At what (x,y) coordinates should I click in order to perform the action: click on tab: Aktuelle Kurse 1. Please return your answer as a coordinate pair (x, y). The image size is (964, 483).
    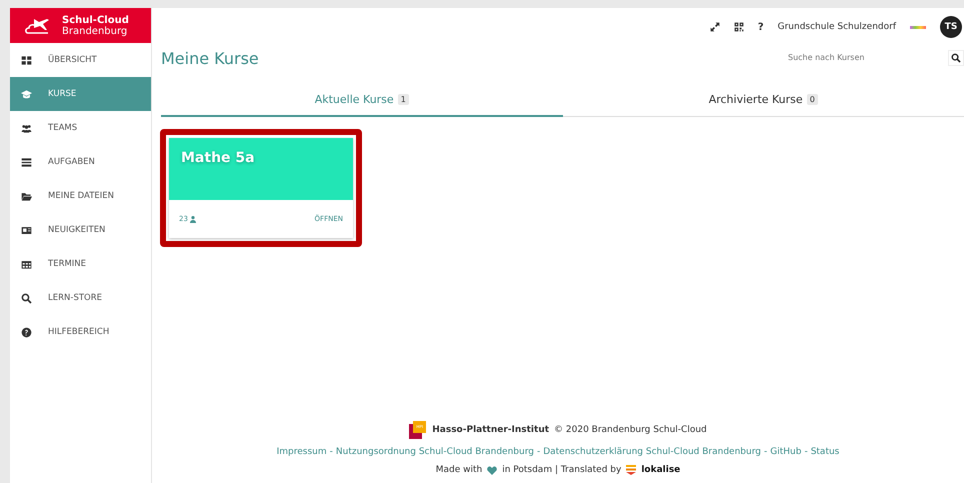
    Looking at the image, I should click on (361, 100).